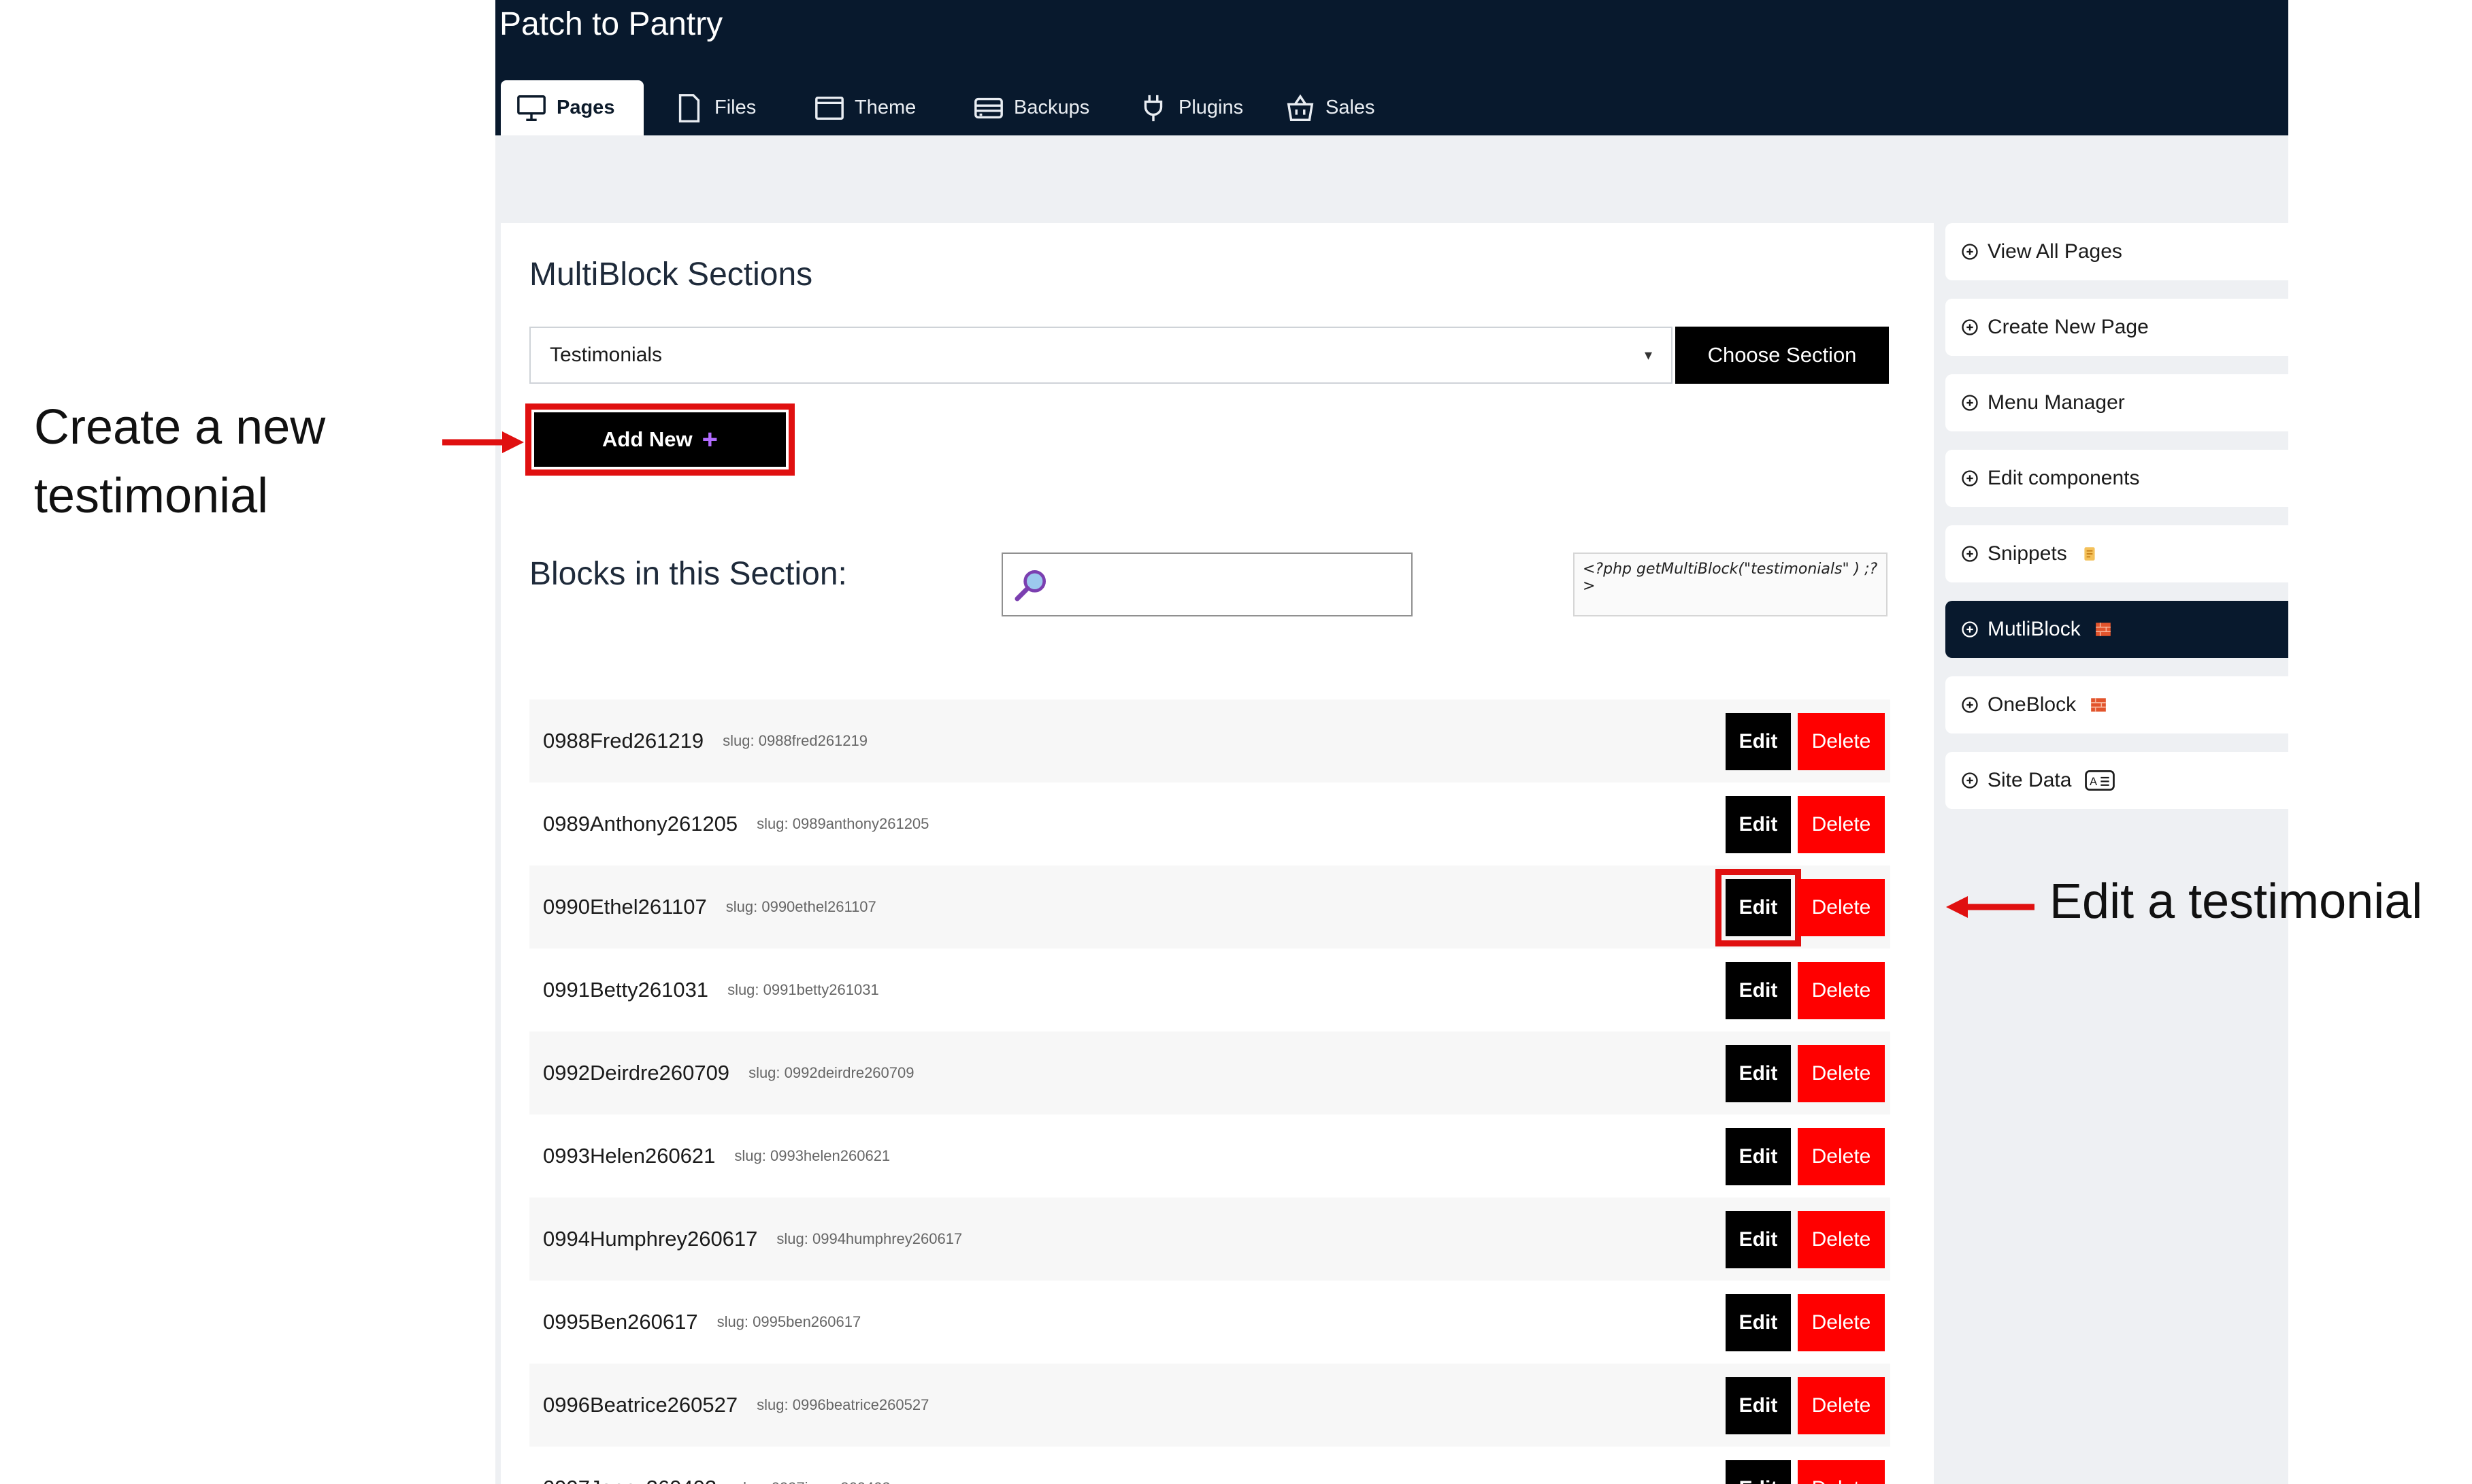  What do you see at coordinates (1100, 355) in the screenshot?
I see `section-select: Testimonials ▾` at bounding box center [1100, 355].